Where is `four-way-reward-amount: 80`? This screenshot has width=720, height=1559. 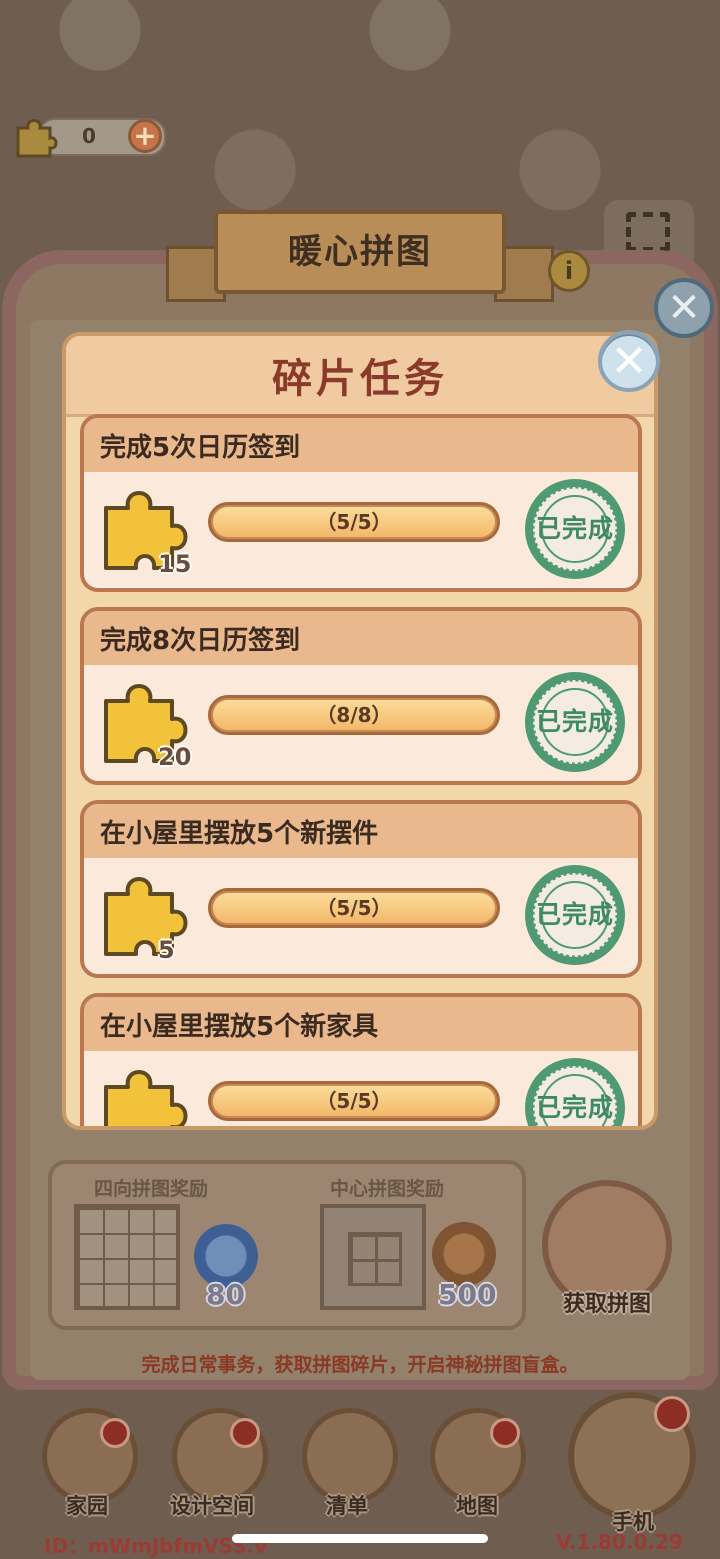 four-way-reward-amount: 80 is located at coordinates (225, 1294).